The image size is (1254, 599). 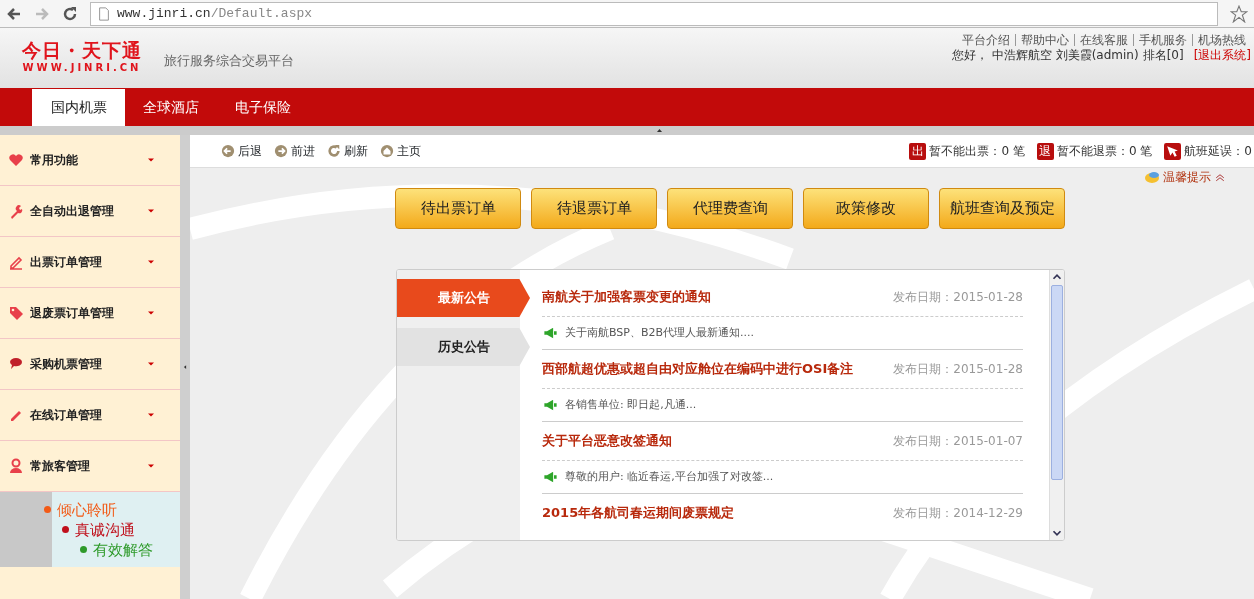 I want to click on sidebar-item-label: 常旅客管理, so click(x=60, y=466).